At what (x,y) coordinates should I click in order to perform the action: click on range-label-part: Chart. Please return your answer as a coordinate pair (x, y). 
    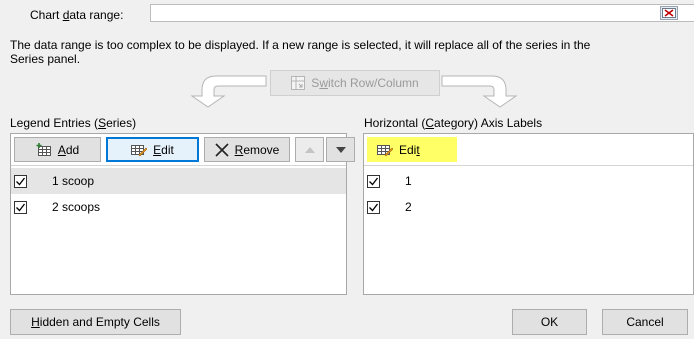
    Looking at the image, I should click on (46, 15).